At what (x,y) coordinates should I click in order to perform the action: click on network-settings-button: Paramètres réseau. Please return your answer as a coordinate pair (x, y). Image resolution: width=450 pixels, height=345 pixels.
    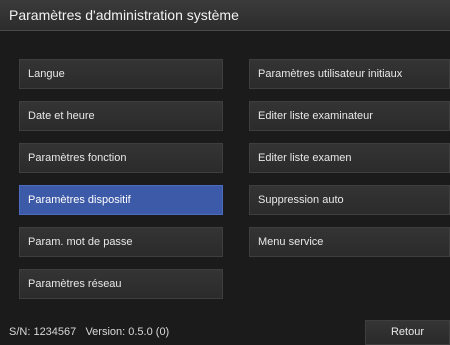
    Looking at the image, I should click on (121, 284).